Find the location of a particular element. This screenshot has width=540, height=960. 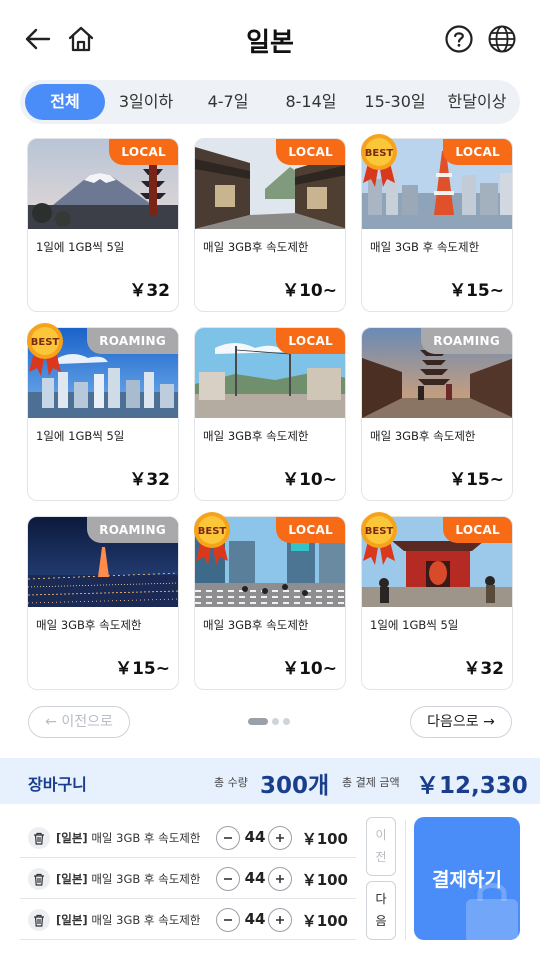

total-quantity-value: 300개 is located at coordinates (295, 786).